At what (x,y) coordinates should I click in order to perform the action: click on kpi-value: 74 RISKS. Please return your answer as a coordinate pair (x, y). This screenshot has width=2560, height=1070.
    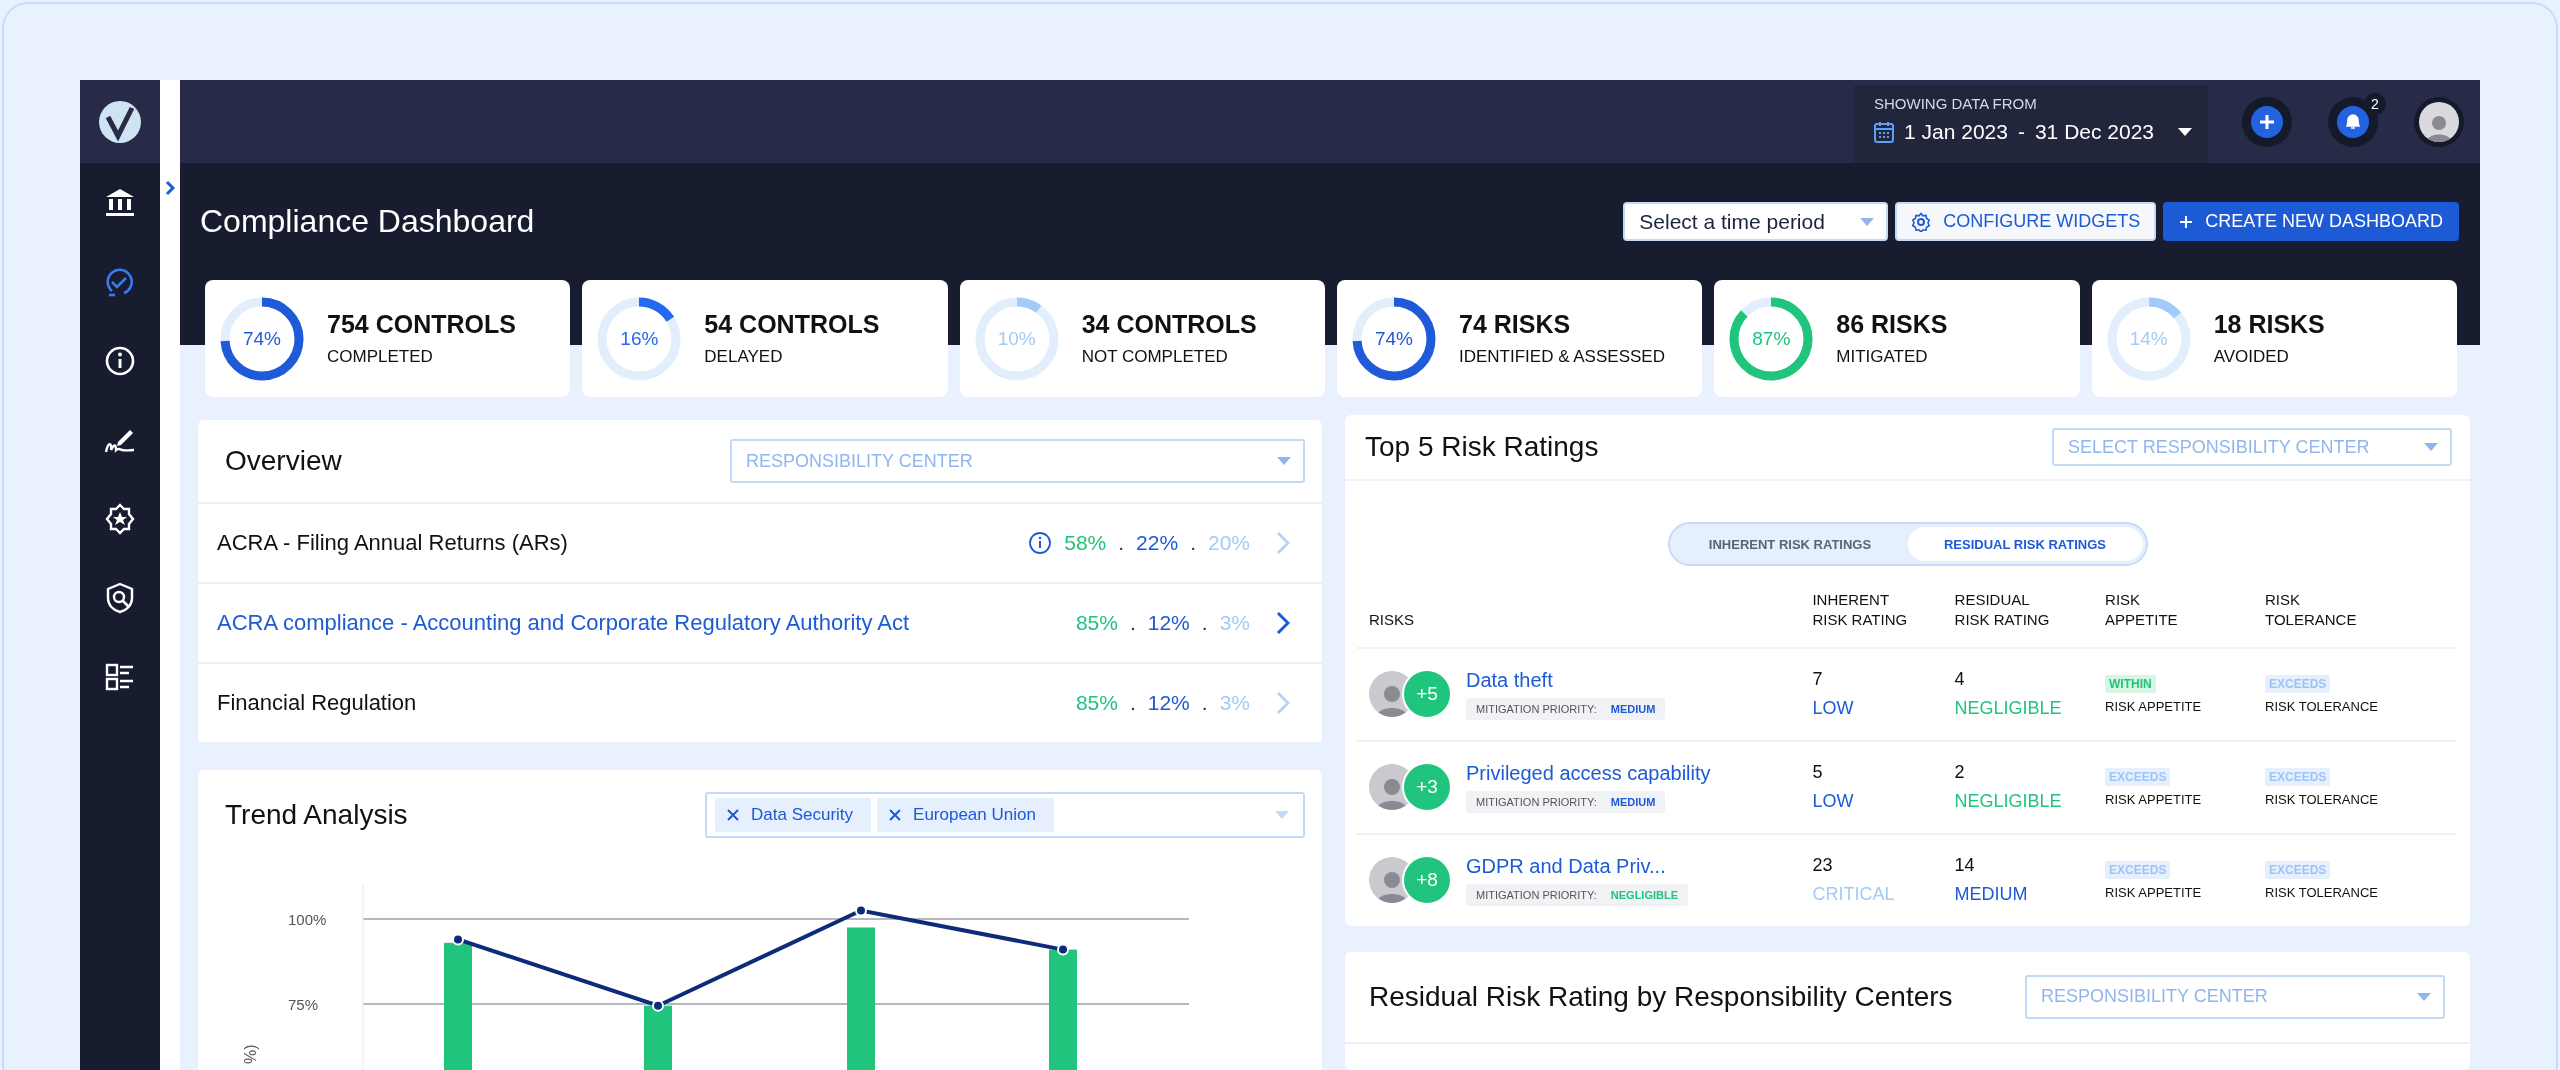
    Looking at the image, I should click on (1515, 324).